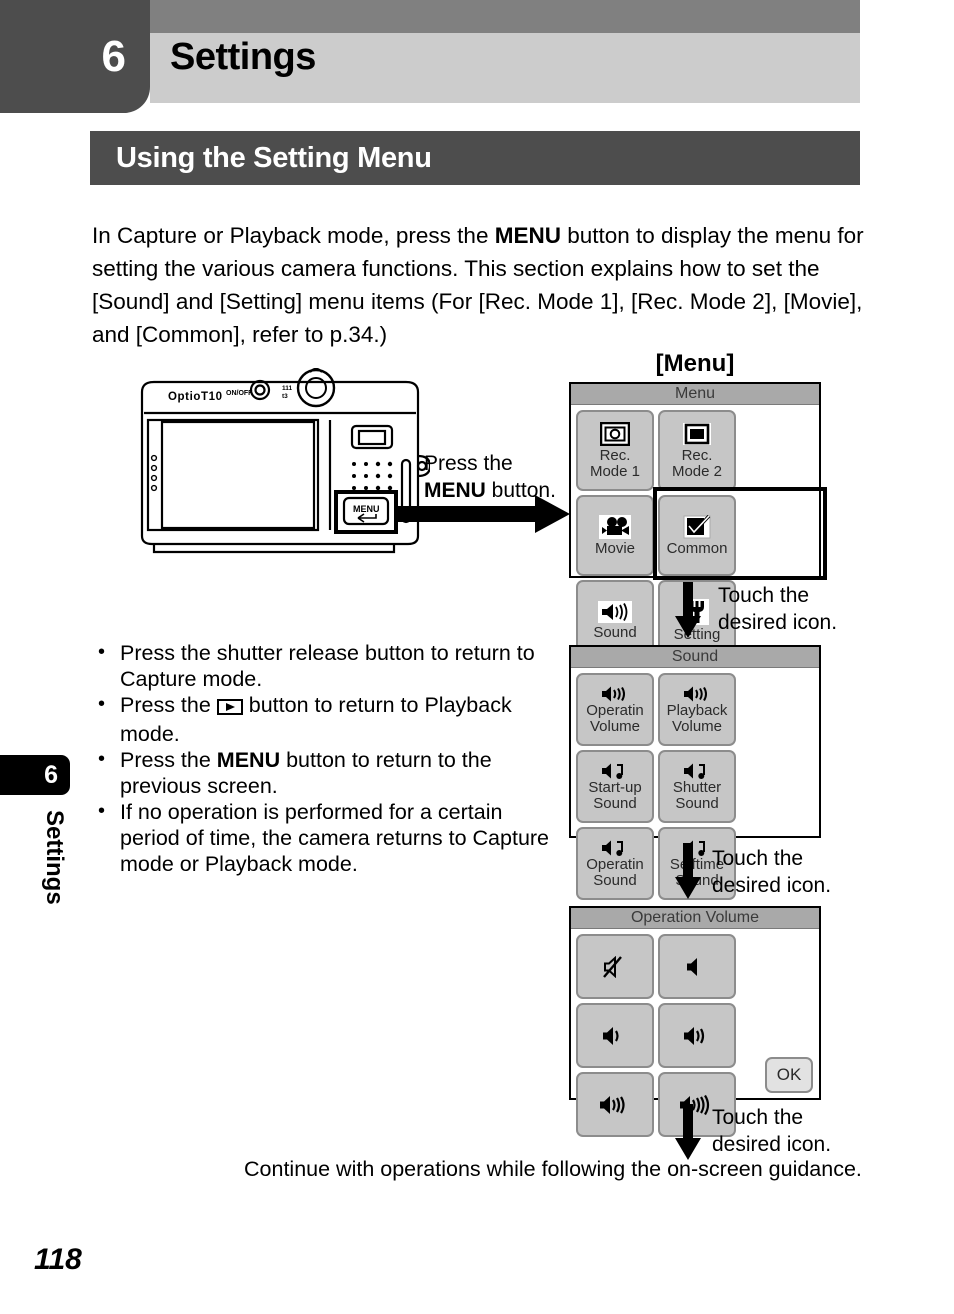  I want to click on menu-cell-label: Movie, so click(614, 548).